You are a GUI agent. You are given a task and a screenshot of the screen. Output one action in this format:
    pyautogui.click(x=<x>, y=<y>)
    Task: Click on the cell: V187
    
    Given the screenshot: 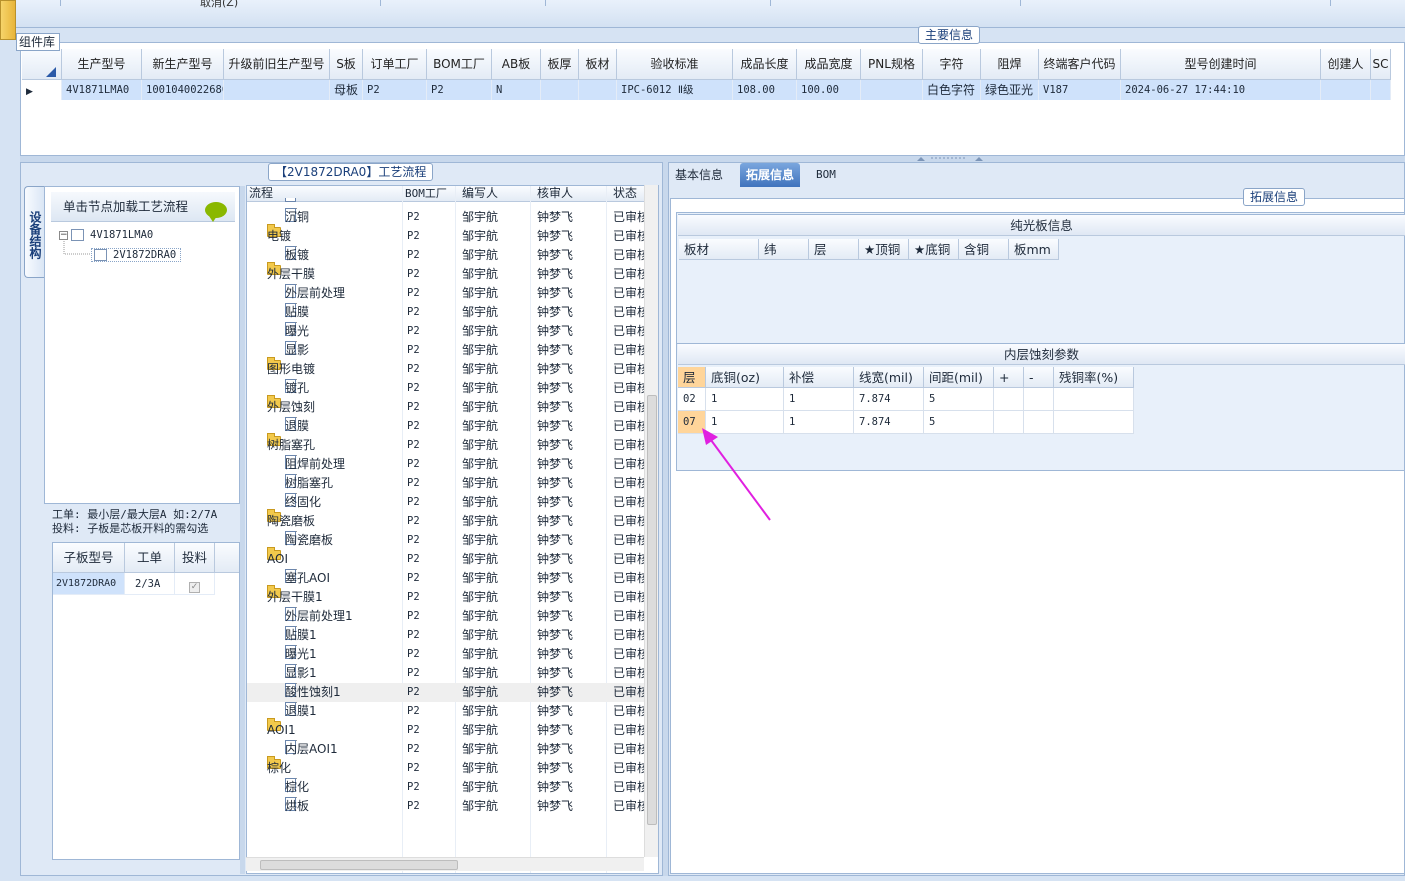 What is the action you would take?
    pyautogui.click(x=1080, y=90)
    